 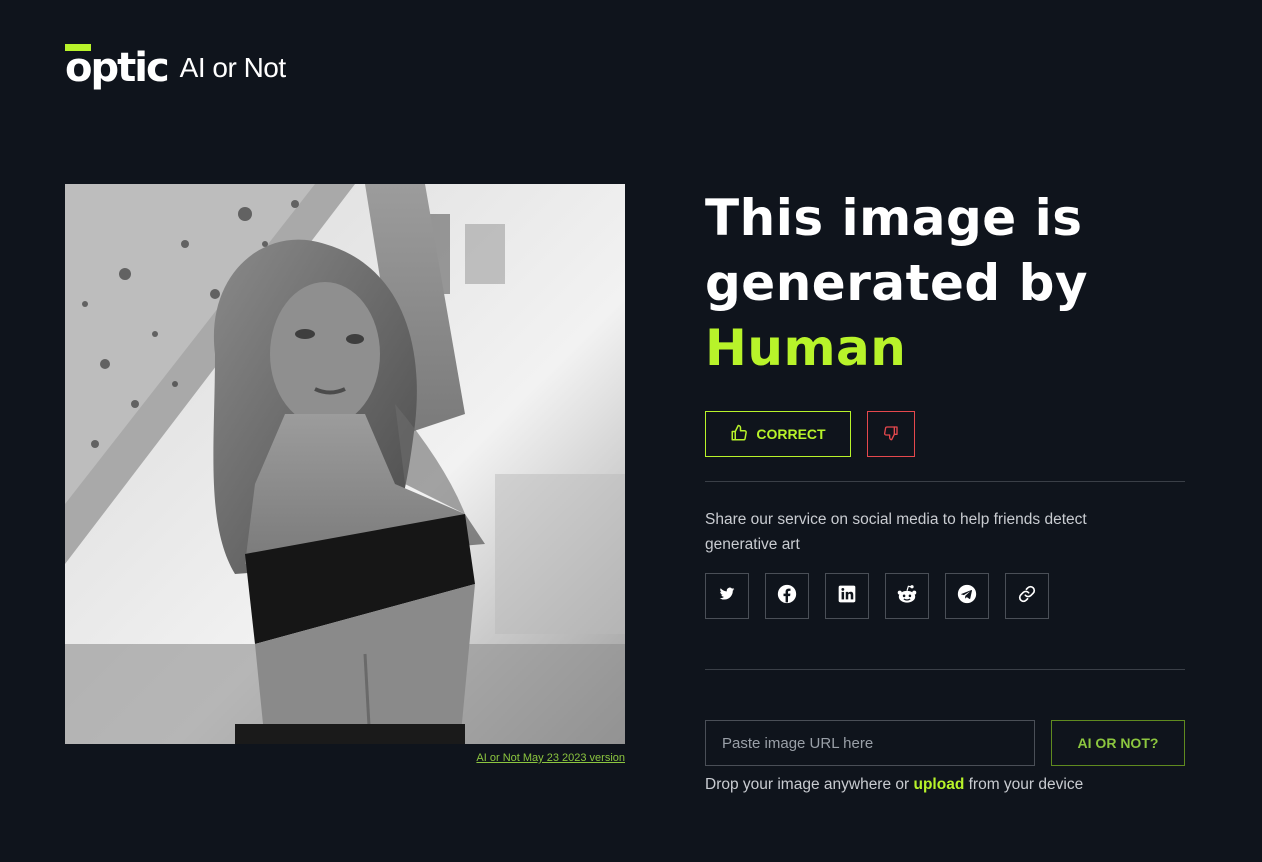 I want to click on linkedin-icon, so click(x=847, y=596).